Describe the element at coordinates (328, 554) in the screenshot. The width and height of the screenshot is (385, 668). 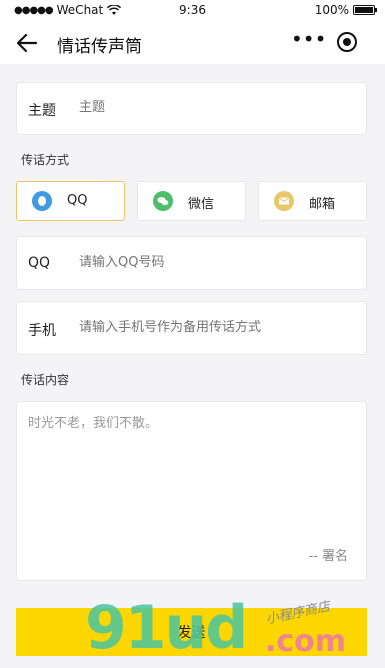
I see `signature-field: -- 署名` at that location.